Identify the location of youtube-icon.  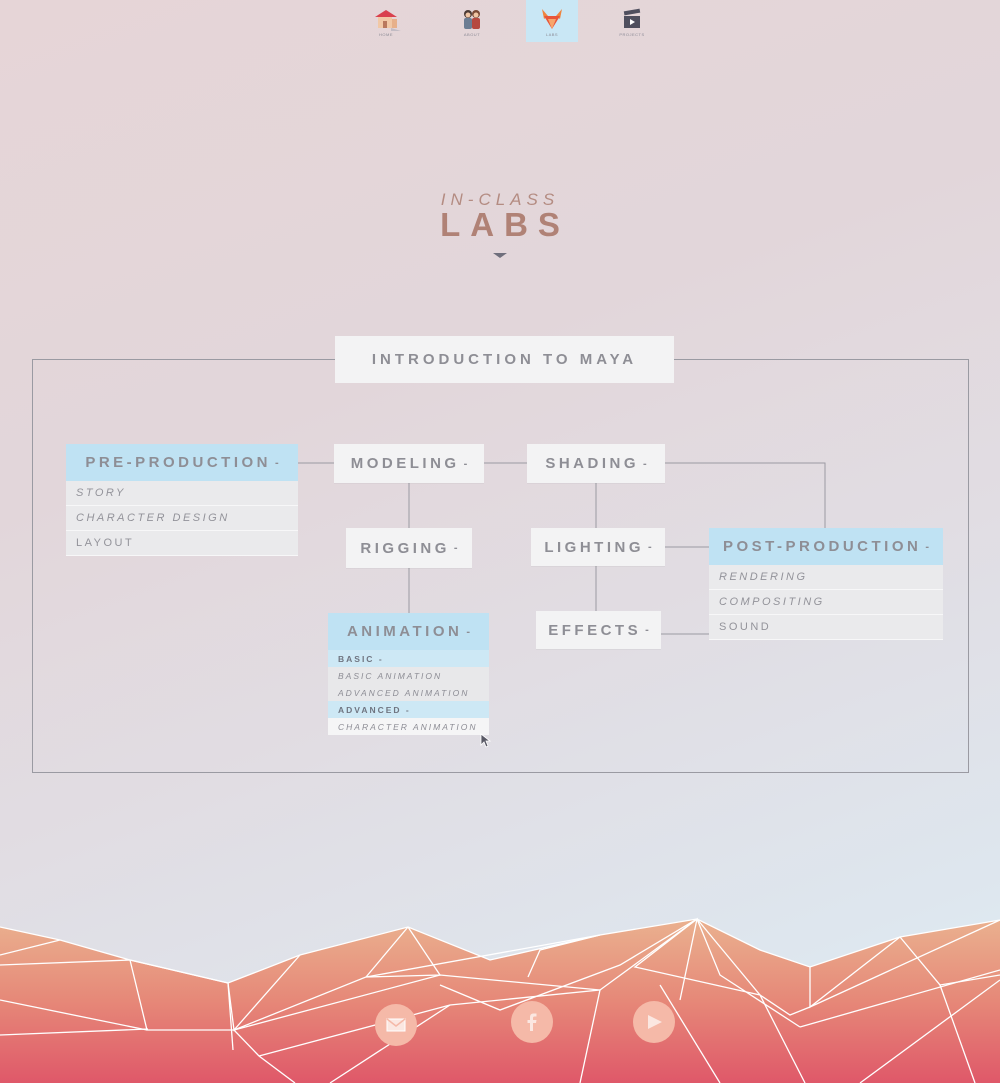
(655, 1022).